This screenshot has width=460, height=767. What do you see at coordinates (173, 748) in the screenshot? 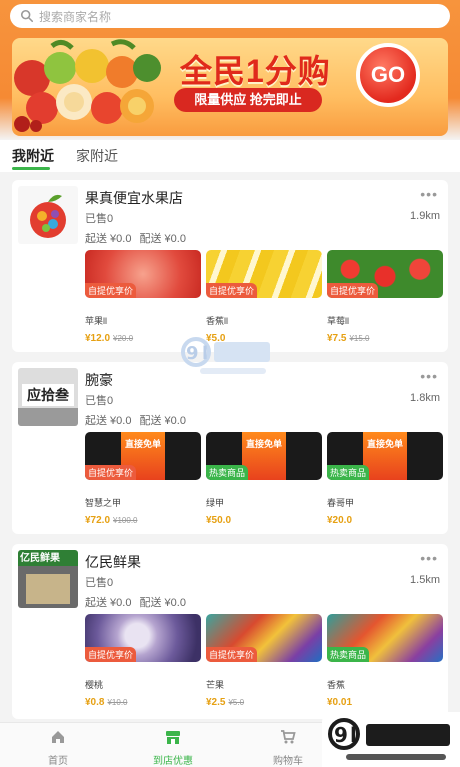
I see `nav-store-deals: 到店优惠` at bounding box center [173, 748].